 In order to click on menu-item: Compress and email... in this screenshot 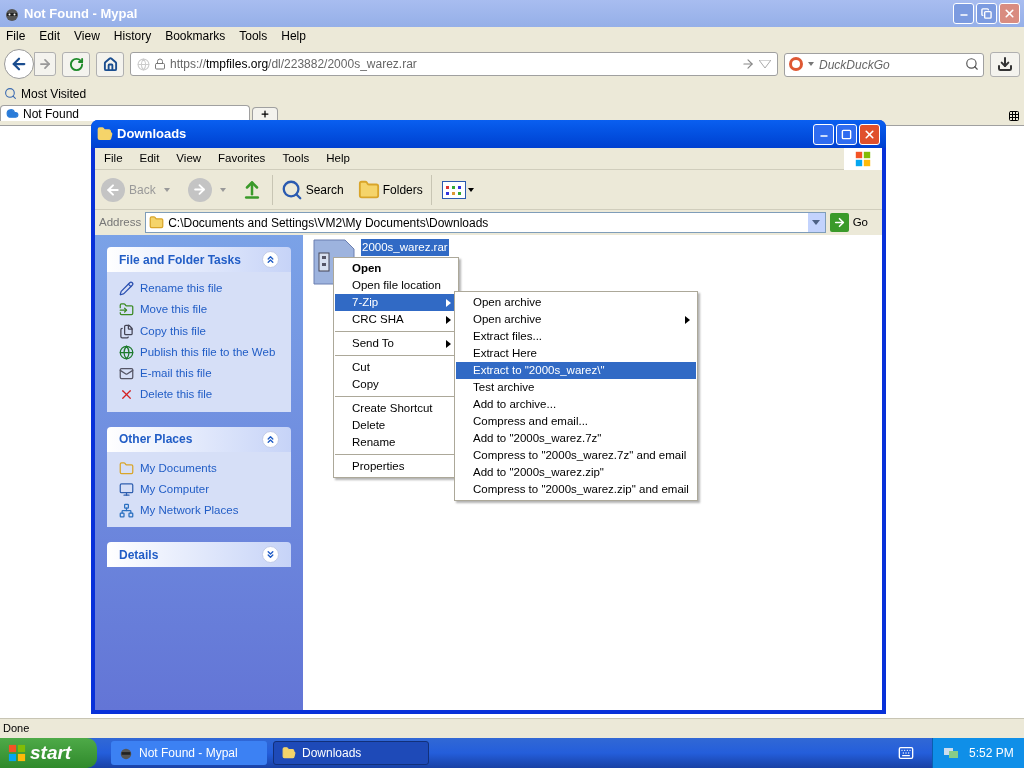, I will do `click(576, 421)`.